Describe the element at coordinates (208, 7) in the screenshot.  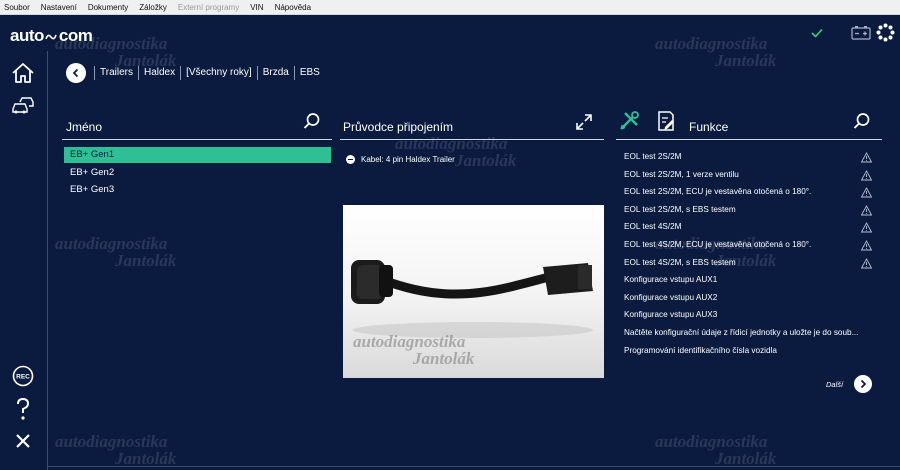
I see `menu-item-externi-programy: Externí programy` at that location.